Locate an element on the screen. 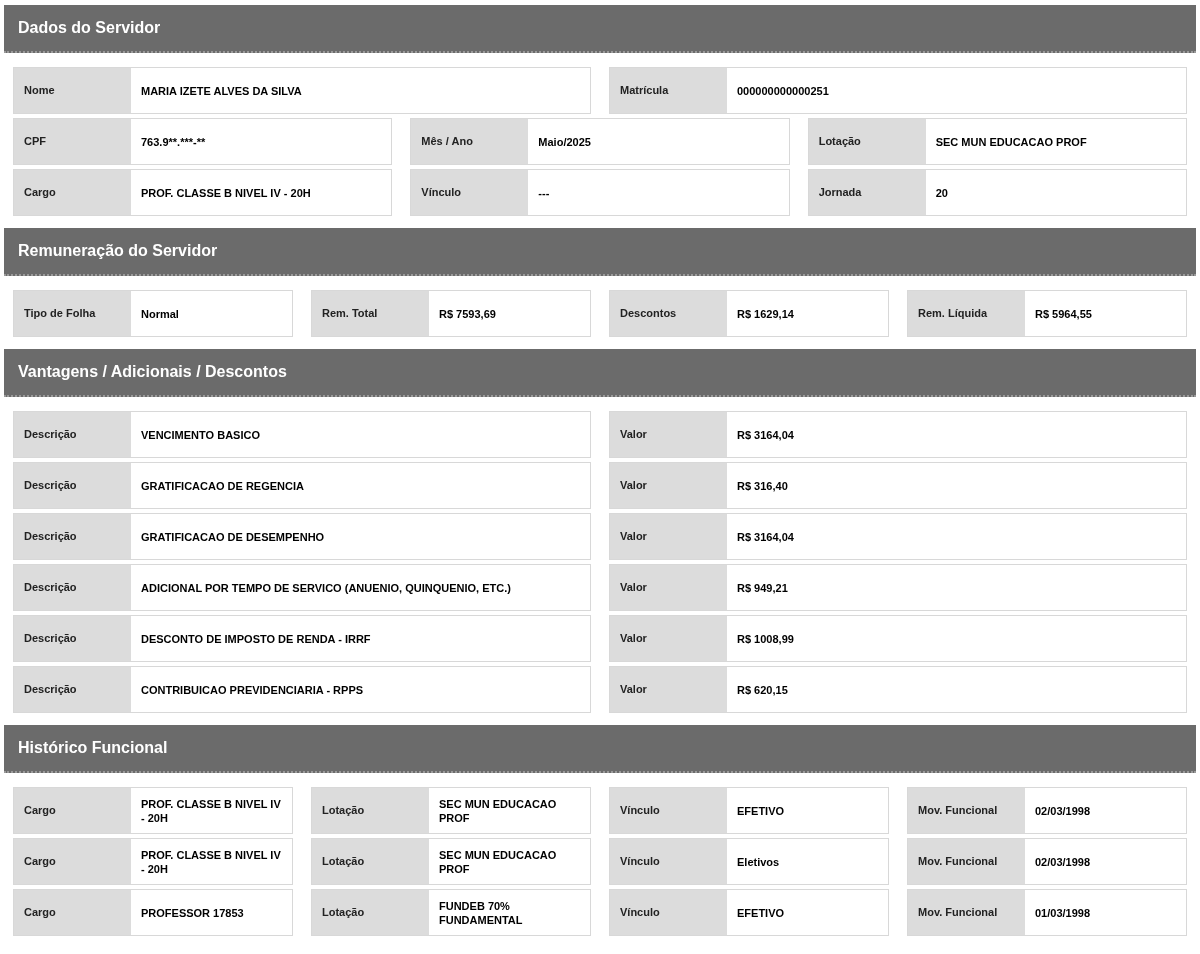 This screenshot has width=1200, height=954. field-value: R$ 1008,99 is located at coordinates (765, 639).